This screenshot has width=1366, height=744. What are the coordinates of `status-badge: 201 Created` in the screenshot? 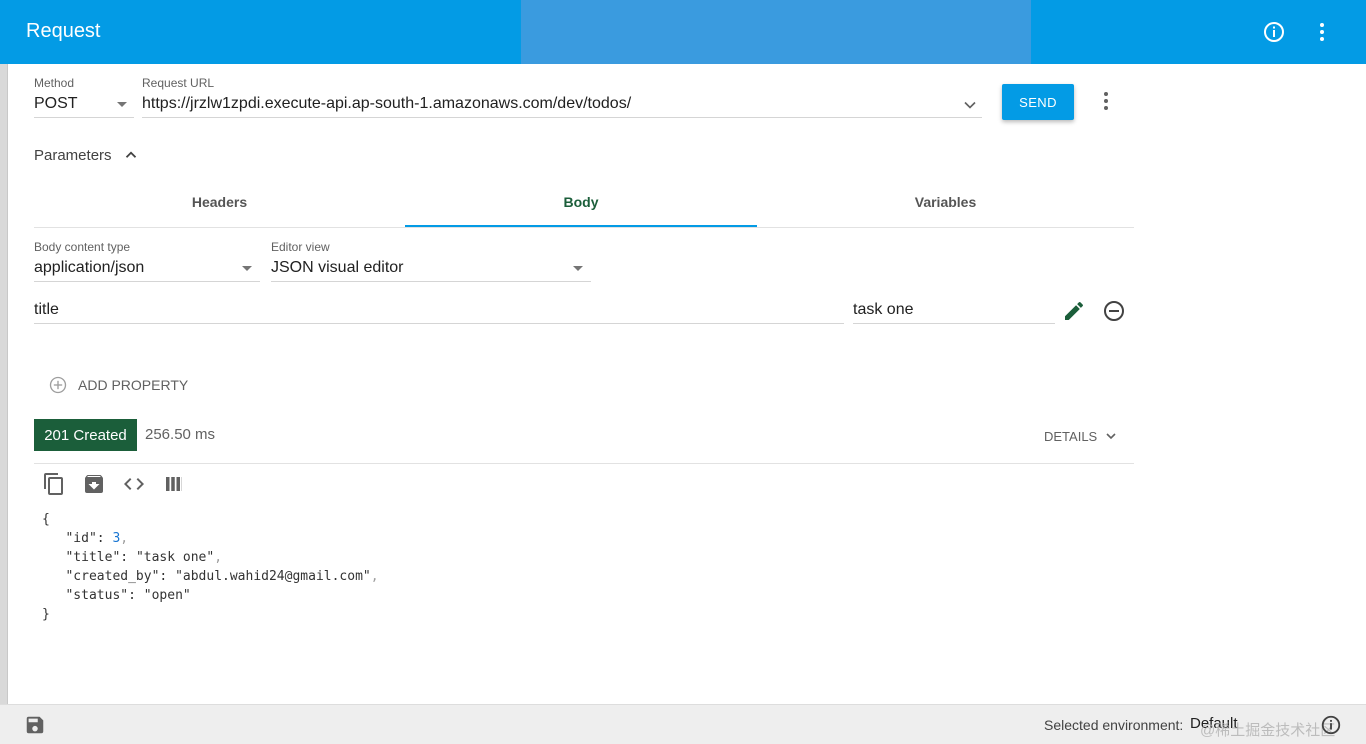 It's located at (85, 435).